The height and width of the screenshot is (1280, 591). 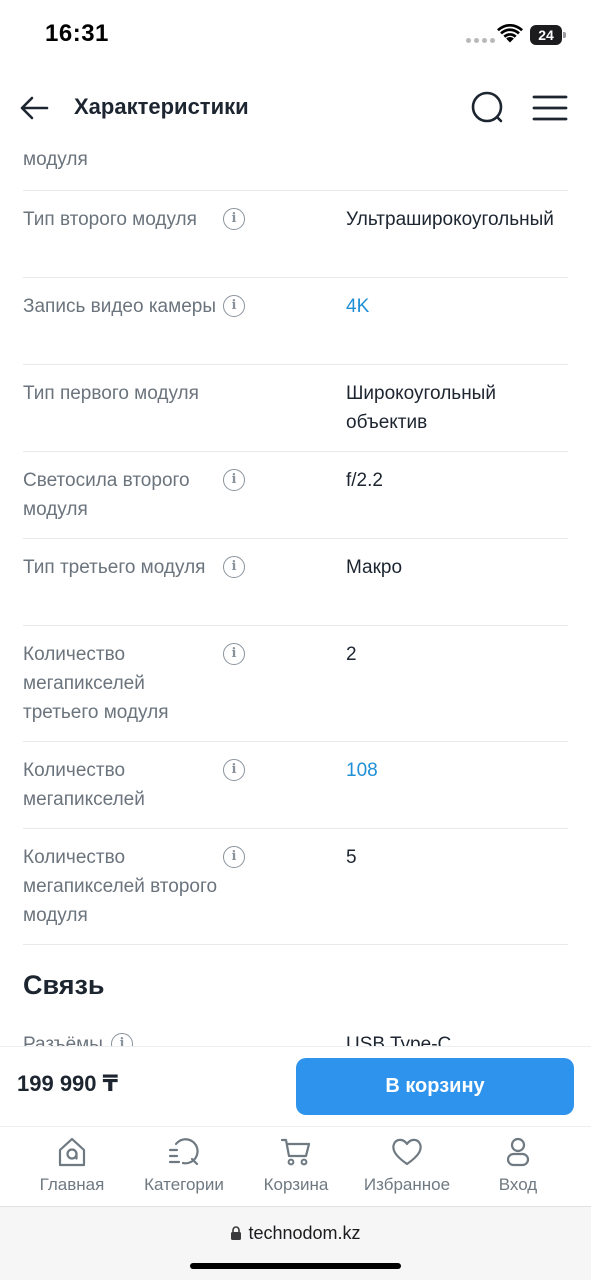 What do you see at coordinates (518, 1184) in the screenshot?
I see `nav-label: Вход` at bounding box center [518, 1184].